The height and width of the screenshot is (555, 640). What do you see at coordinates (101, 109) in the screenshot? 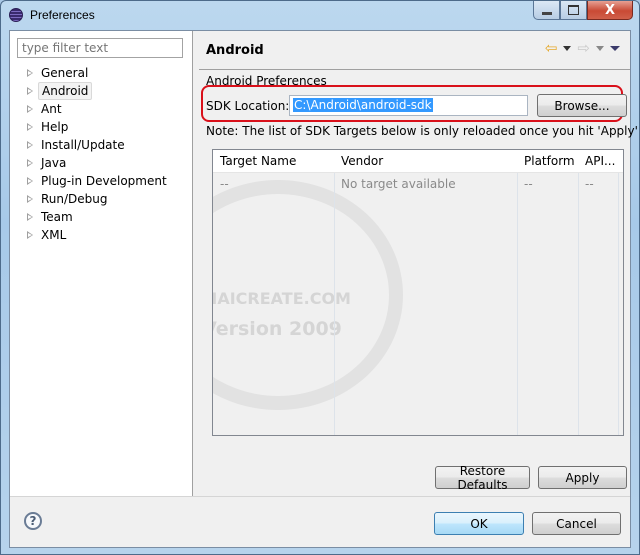
I see `tree-item-ant: Ant` at bounding box center [101, 109].